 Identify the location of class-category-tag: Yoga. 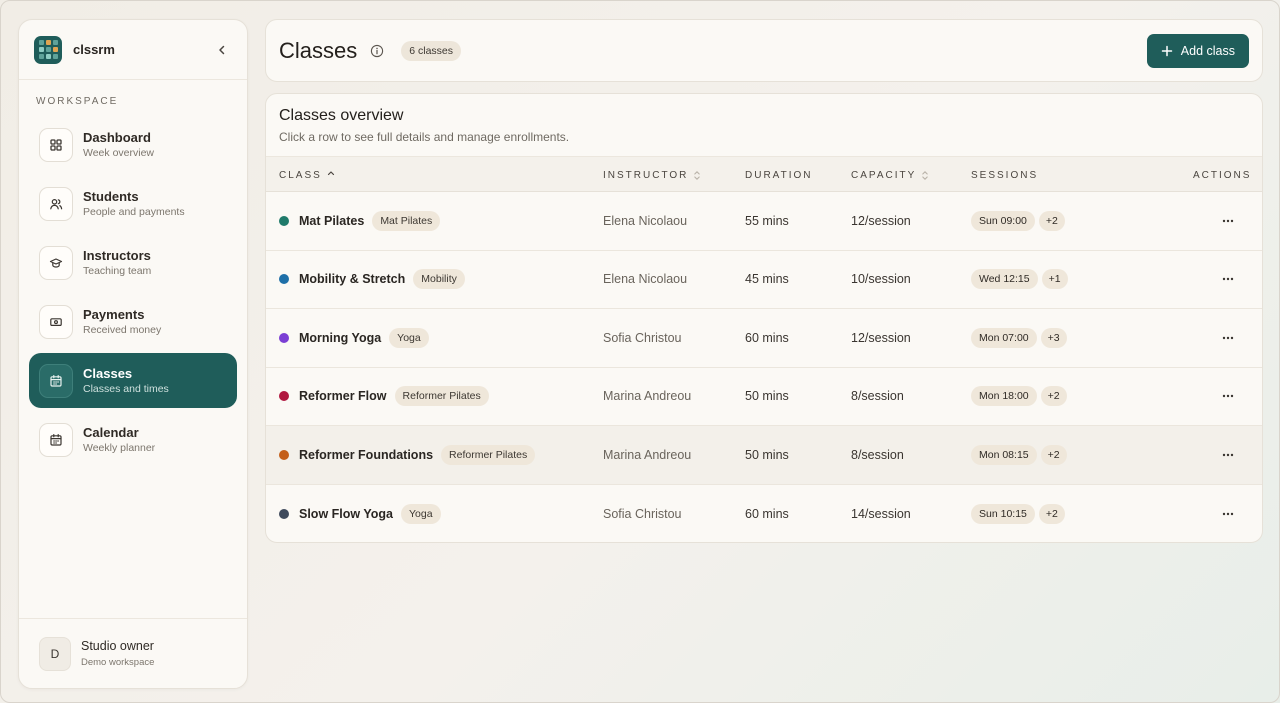
(421, 513).